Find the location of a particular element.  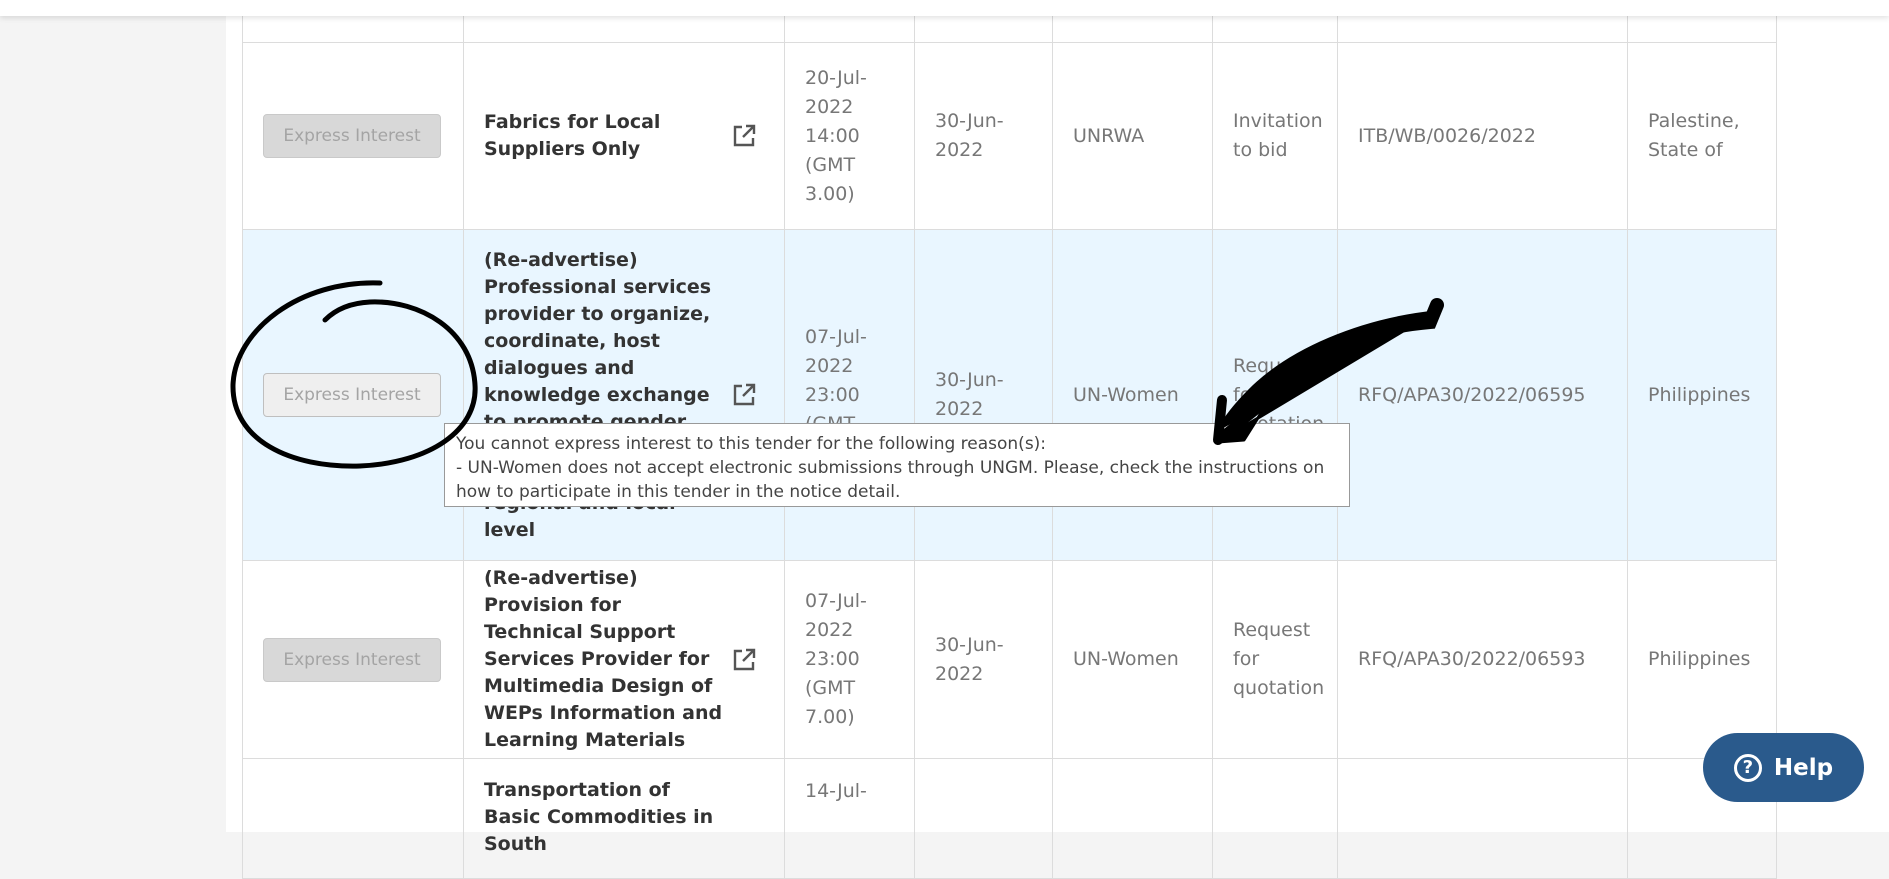

reference-cell is located at coordinates (1482, 818).